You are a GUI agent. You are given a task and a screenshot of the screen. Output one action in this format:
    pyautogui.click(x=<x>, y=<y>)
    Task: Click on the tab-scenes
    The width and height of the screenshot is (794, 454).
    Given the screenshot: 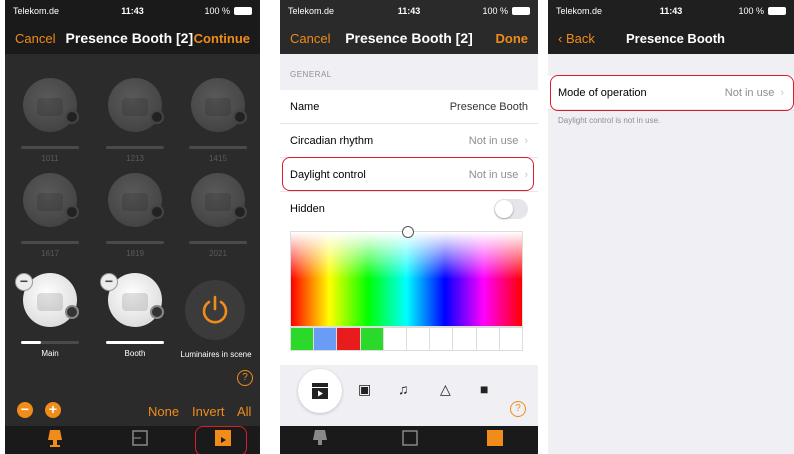 What is the action you would take?
    pyautogui.click(x=495, y=441)
    